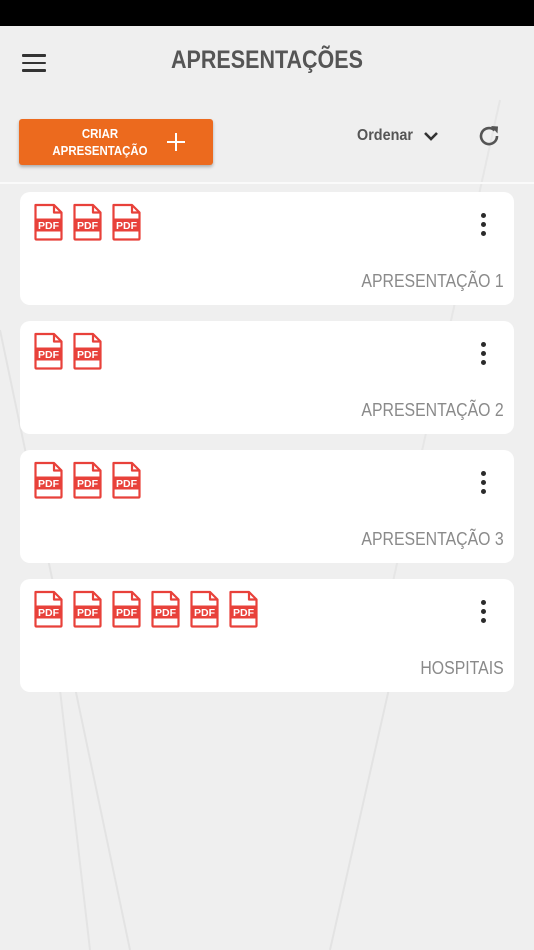 Image resolution: width=534 pixels, height=950 pixels. What do you see at coordinates (432, 410) in the screenshot?
I see `presentation-title: APRESENTAÇÃO 2` at bounding box center [432, 410].